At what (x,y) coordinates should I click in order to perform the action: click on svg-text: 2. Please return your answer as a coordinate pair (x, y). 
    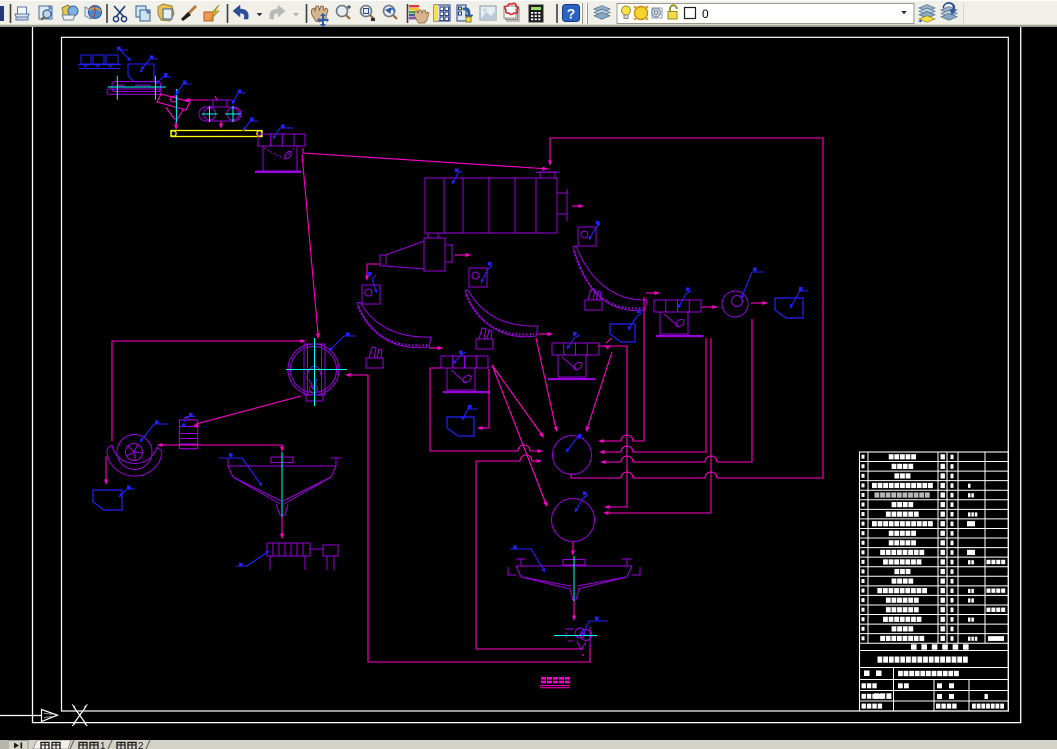
    Looking at the image, I should click on (141, 745).